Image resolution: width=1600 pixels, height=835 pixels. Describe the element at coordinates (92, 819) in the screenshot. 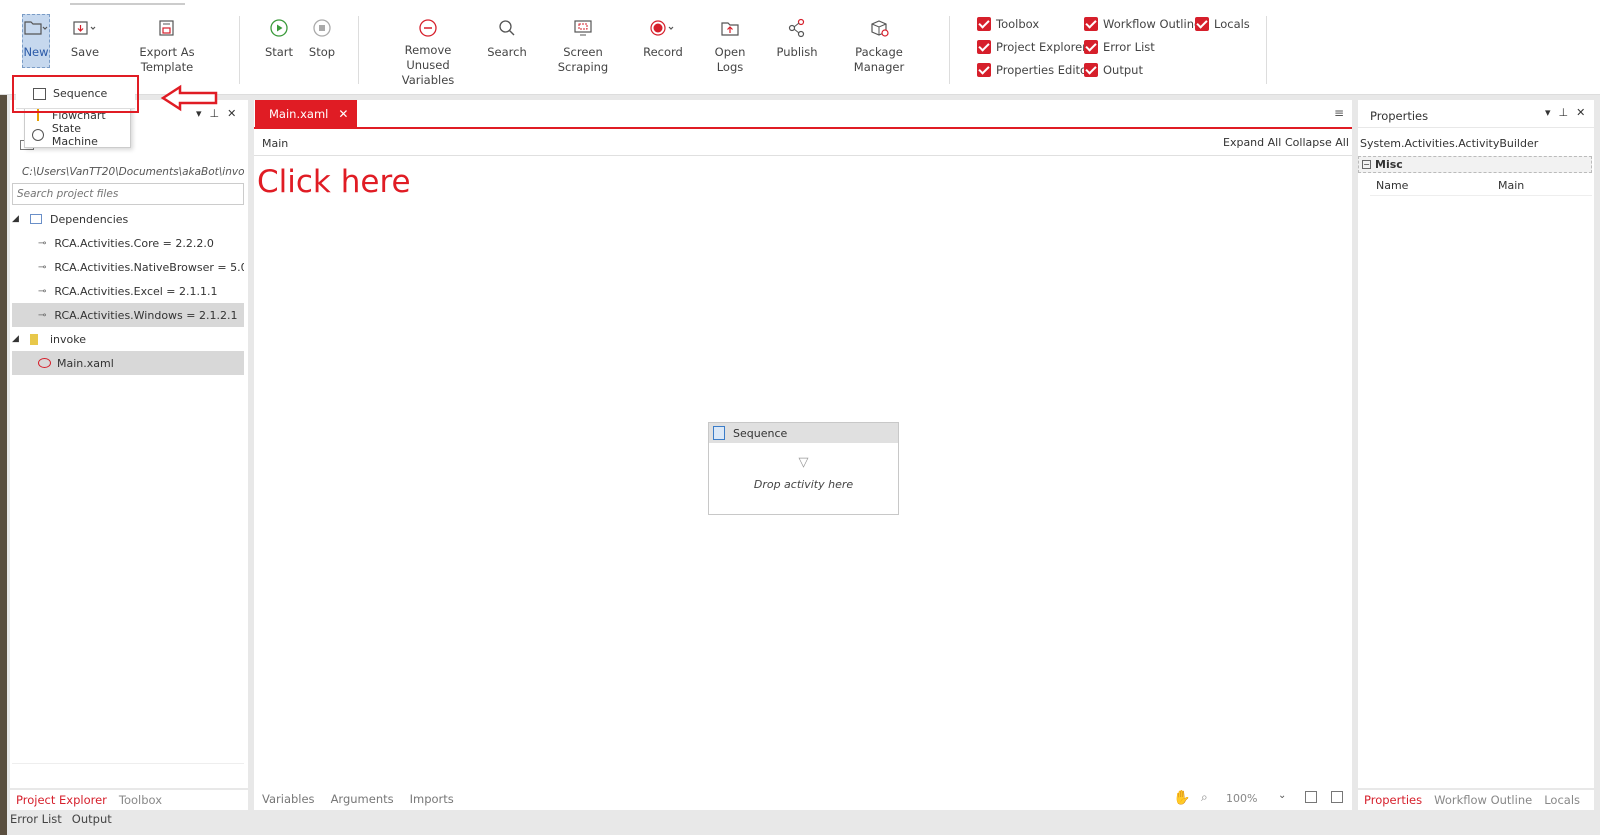

I see `tab-output: Output` at that location.